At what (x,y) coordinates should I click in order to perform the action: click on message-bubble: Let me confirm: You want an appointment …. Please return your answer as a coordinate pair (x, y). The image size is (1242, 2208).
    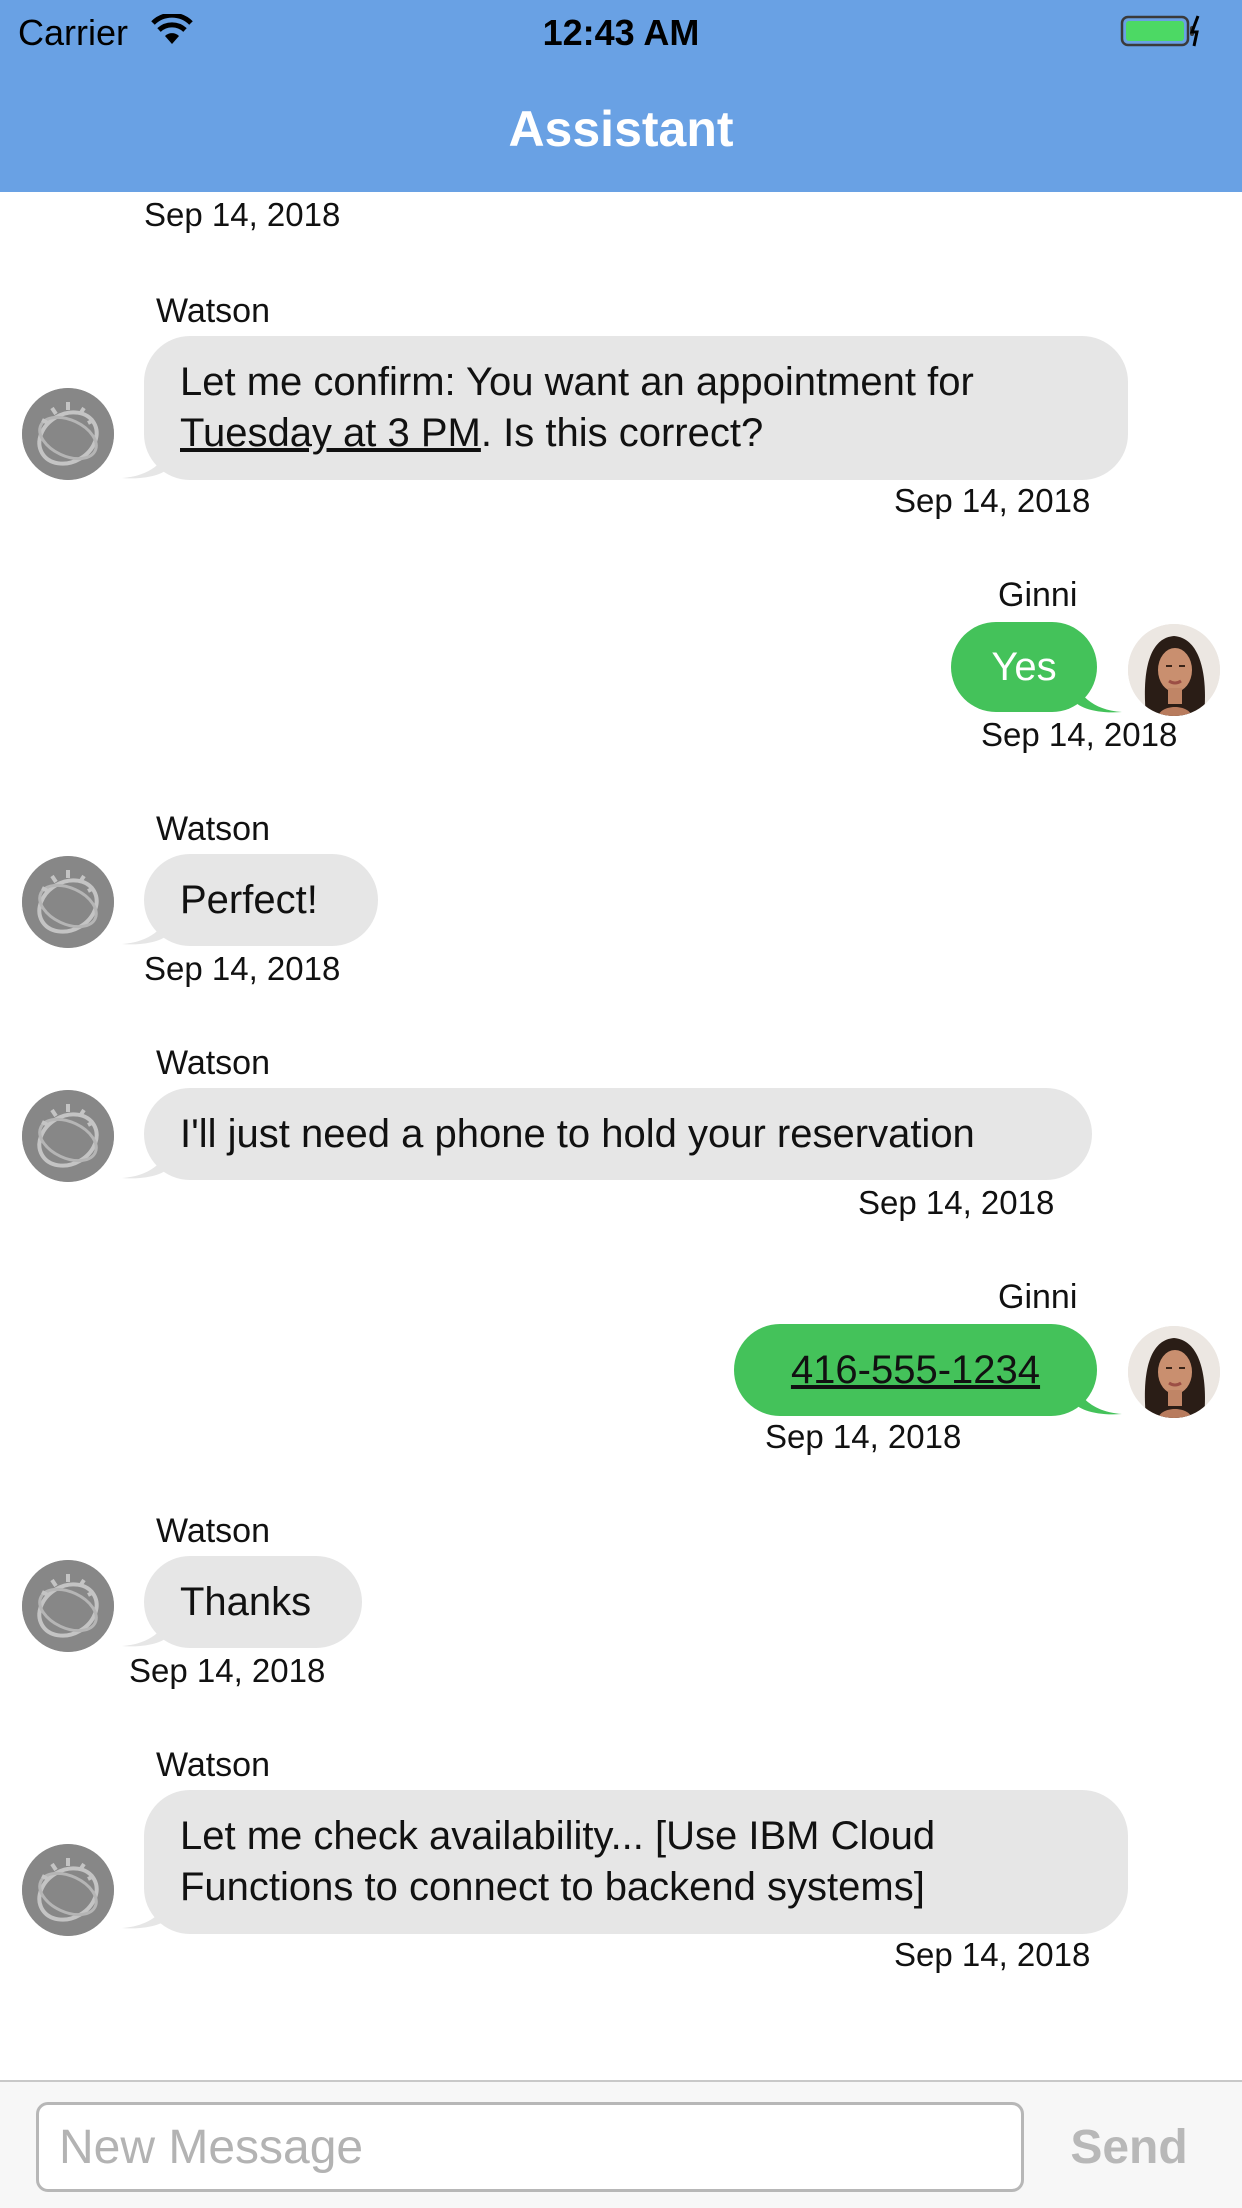
    Looking at the image, I should click on (636, 408).